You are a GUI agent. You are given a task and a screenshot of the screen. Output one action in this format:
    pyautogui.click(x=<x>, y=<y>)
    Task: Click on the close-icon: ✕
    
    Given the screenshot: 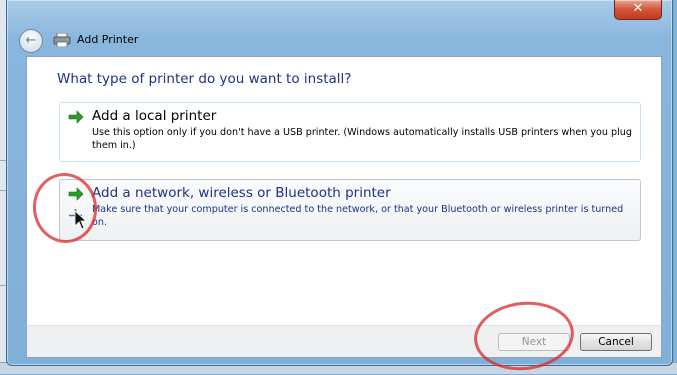 What is the action you would take?
    pyautogui.click(x=638, y=8)
    